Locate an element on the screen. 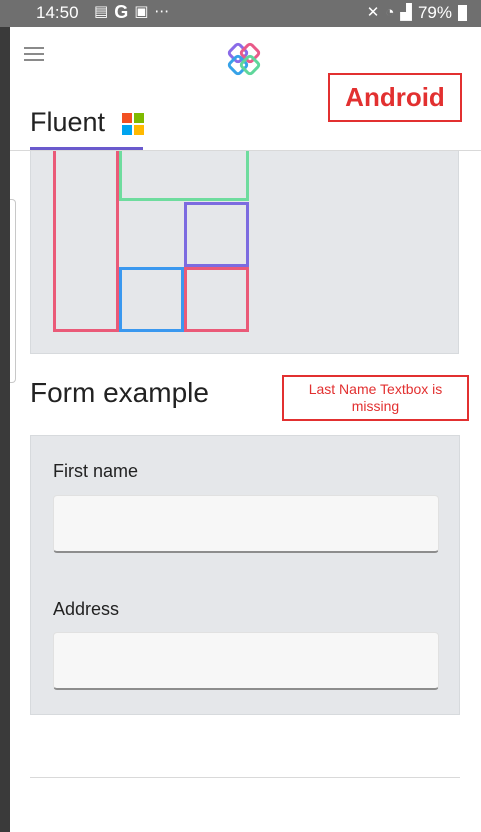 Image resolution: width=481 pixels, height=832 pixels. tab-active-indicator is located at coordinates (86, 148).